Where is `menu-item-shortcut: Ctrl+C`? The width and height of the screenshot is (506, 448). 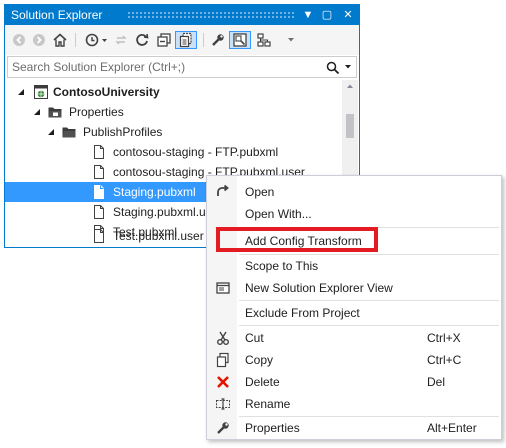
menu-item-shortcut: Ctrl+C is located at coordinates (444, 360).